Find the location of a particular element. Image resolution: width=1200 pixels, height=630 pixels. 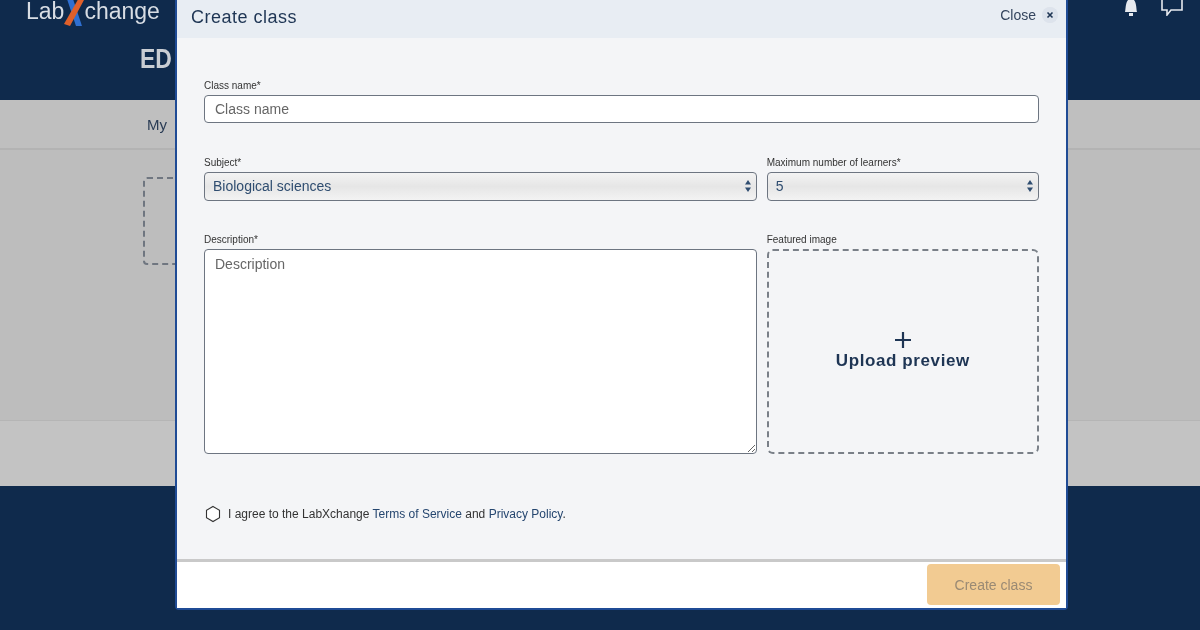

upload-area: Upload preview is located at coordinates (902, 351).